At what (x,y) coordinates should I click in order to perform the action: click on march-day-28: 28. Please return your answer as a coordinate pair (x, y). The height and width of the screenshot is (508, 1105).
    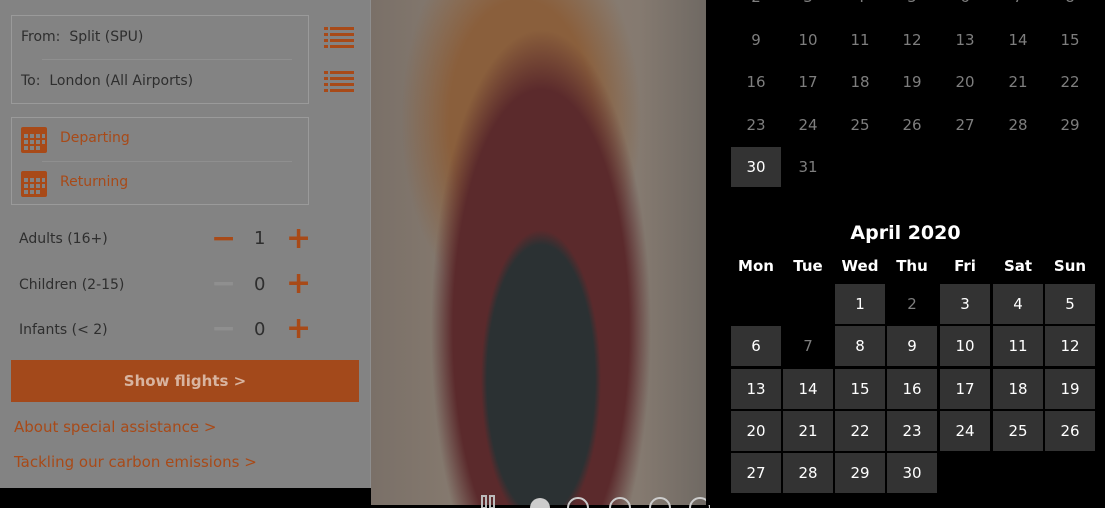
    Looking at the image, I should click on (1018, 125).